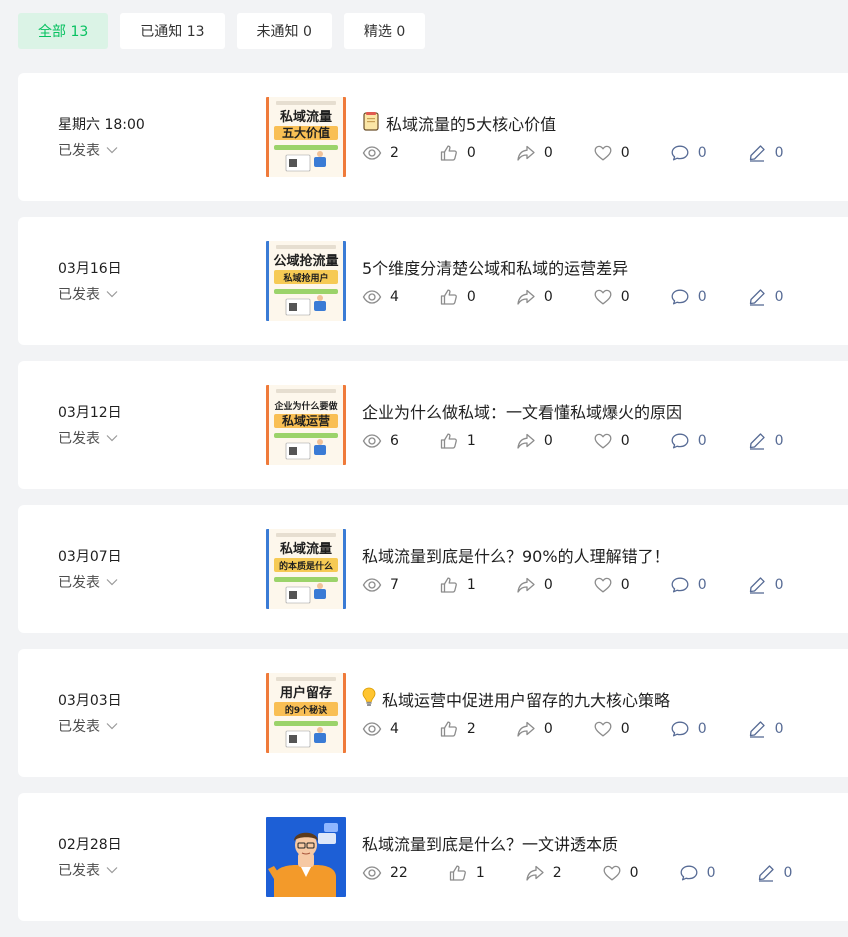 Image resolution: width=848 pixels, height=937 pixels. I want to click on article-title: 私域流量到底是什么？90%的人理解错了！, so click(516, 555).